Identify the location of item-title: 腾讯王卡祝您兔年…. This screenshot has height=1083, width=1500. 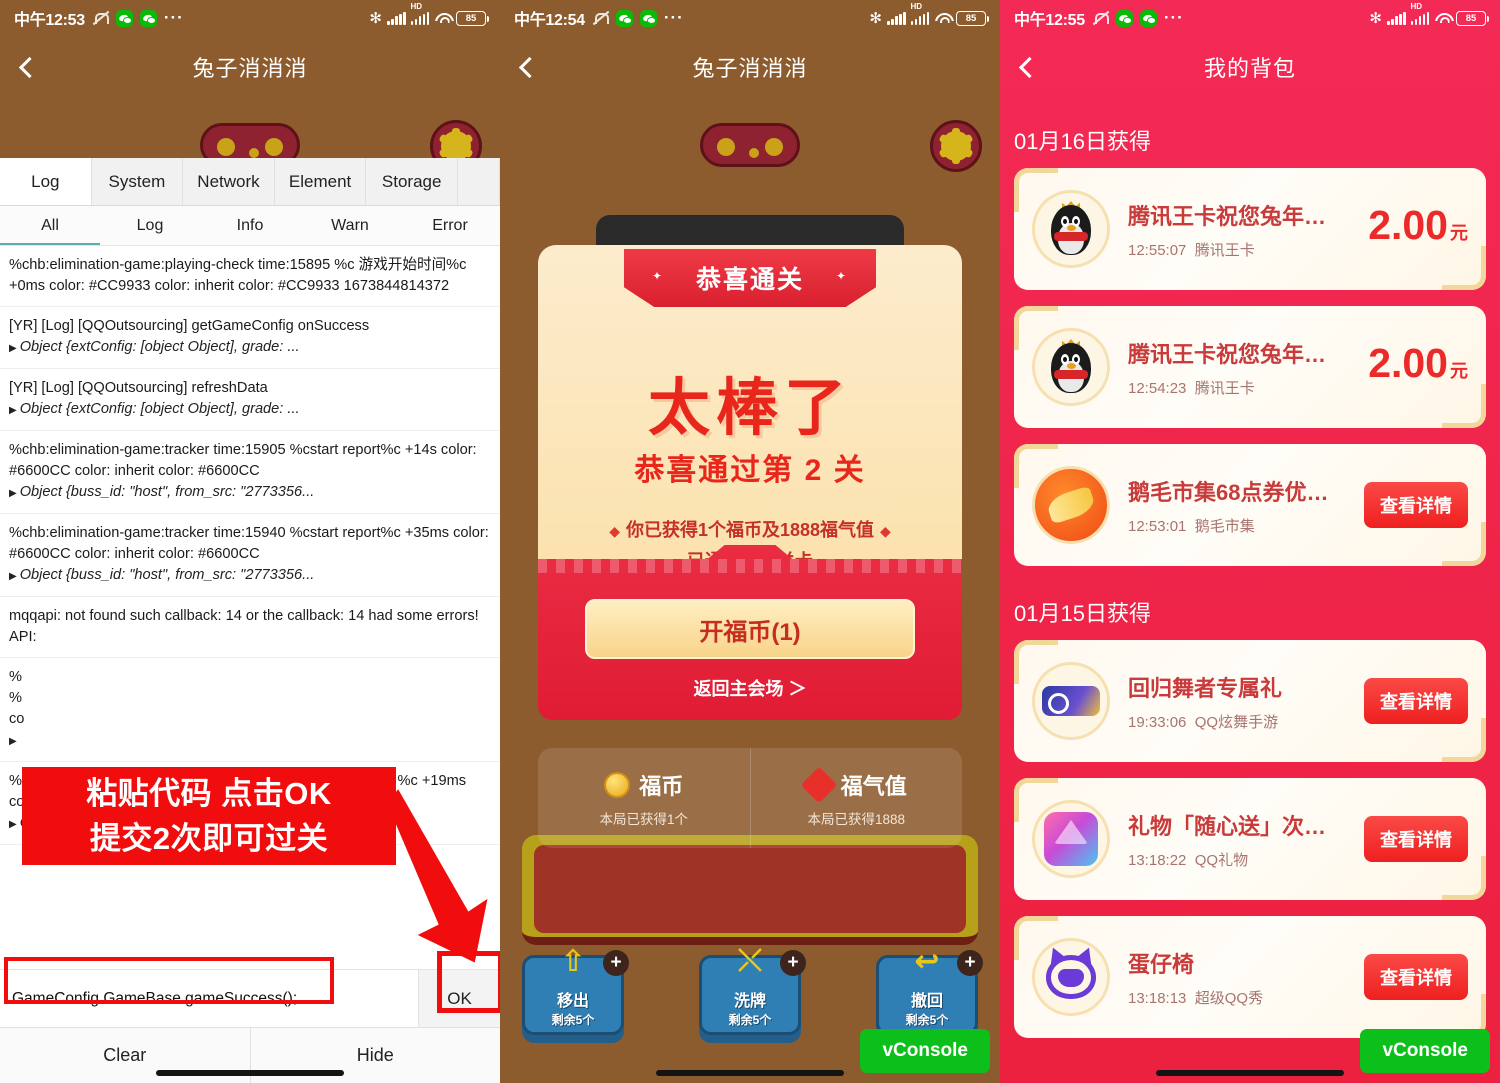
(1227, 216).